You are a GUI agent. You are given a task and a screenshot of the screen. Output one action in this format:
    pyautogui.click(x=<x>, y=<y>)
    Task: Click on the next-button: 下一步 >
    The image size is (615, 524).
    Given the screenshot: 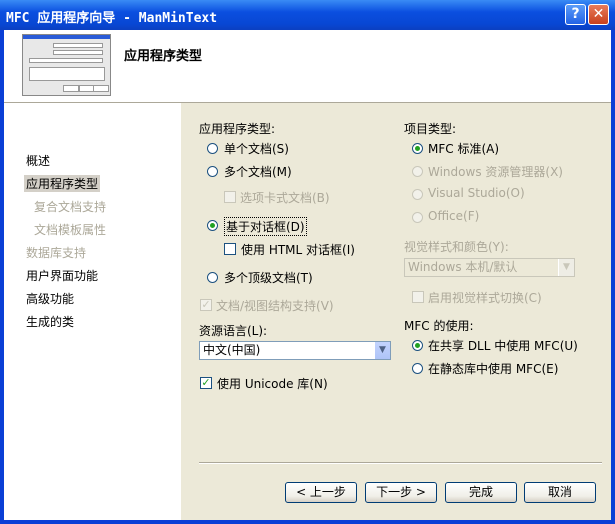 What is the action you would take?
    pyautogui.click(x=401, y=492)
    